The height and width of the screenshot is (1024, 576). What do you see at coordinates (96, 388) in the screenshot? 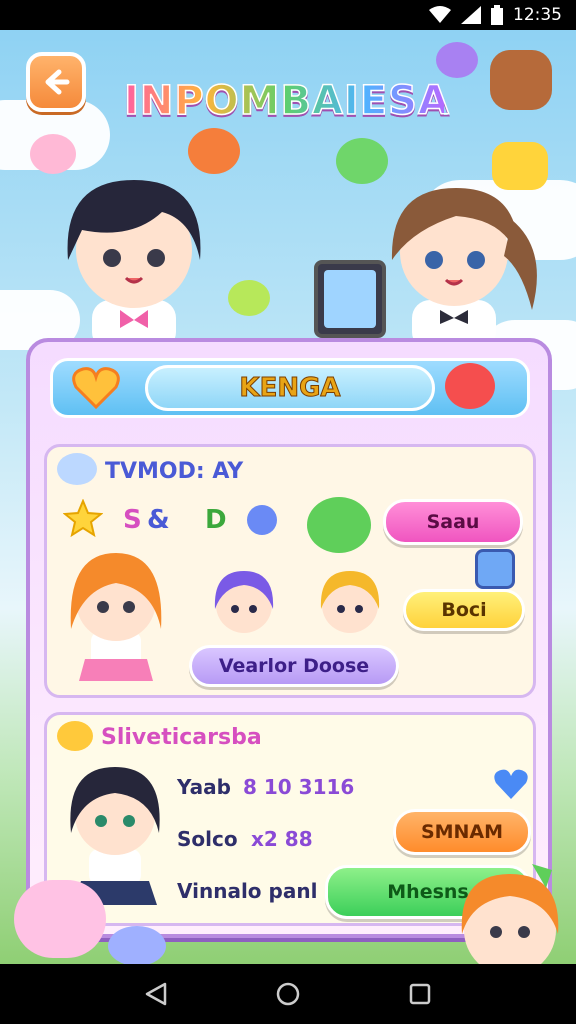
I see `heart-icon` at bounding box center [96, 388].